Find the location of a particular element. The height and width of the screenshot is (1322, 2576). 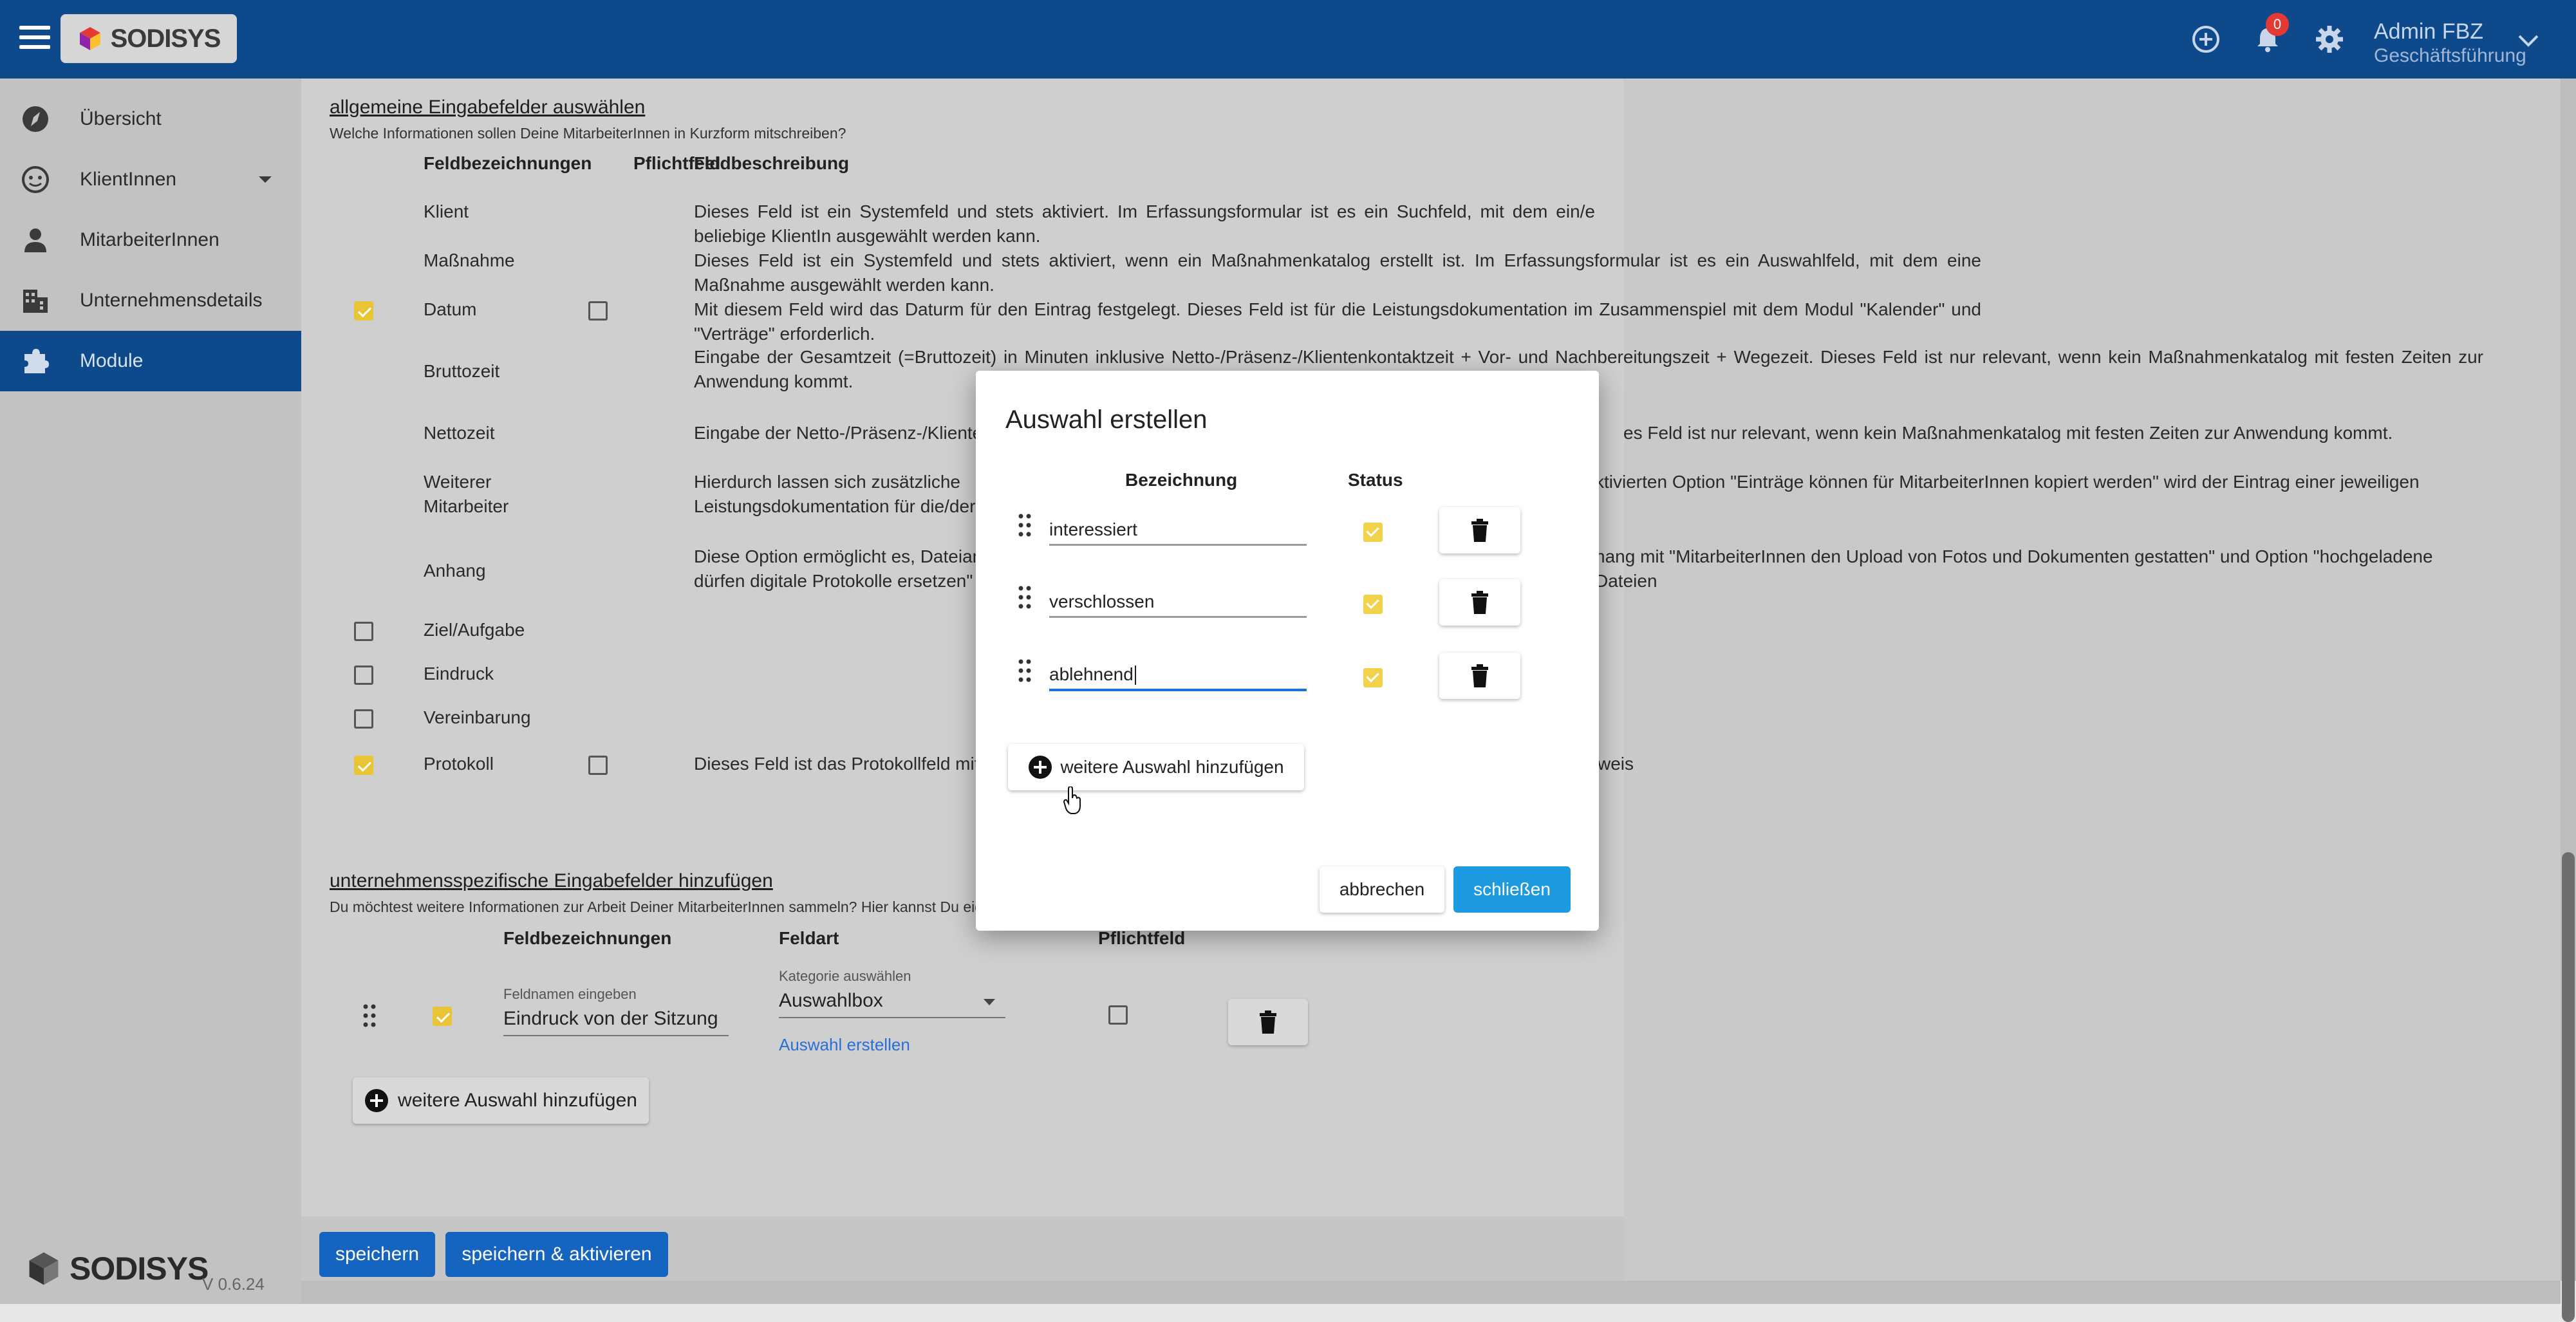

sidebar-item-label: MitarbeiterInnen is located at coordinates (149, 239).